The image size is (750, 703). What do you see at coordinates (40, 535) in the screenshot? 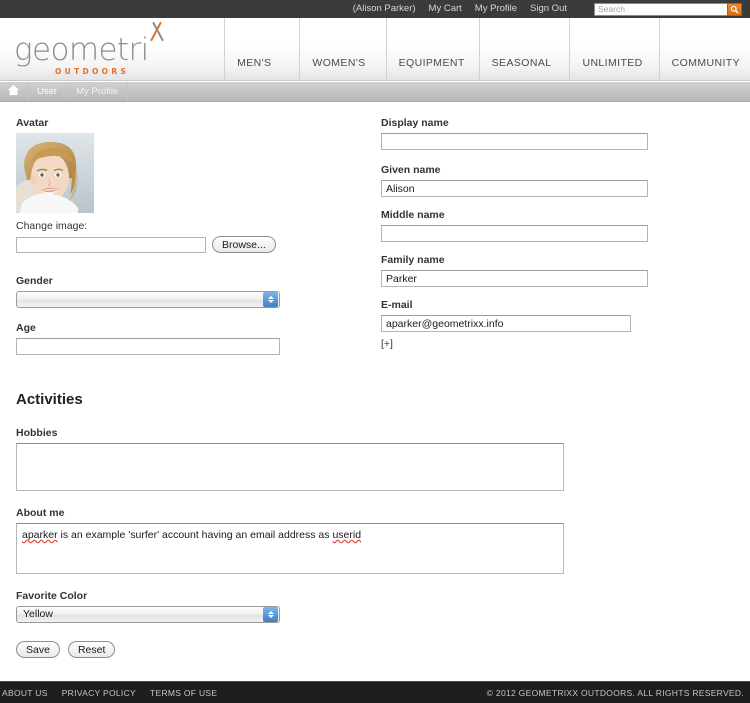
I see `about-me-text-userword: aparker` at bounding box center [40, 535].